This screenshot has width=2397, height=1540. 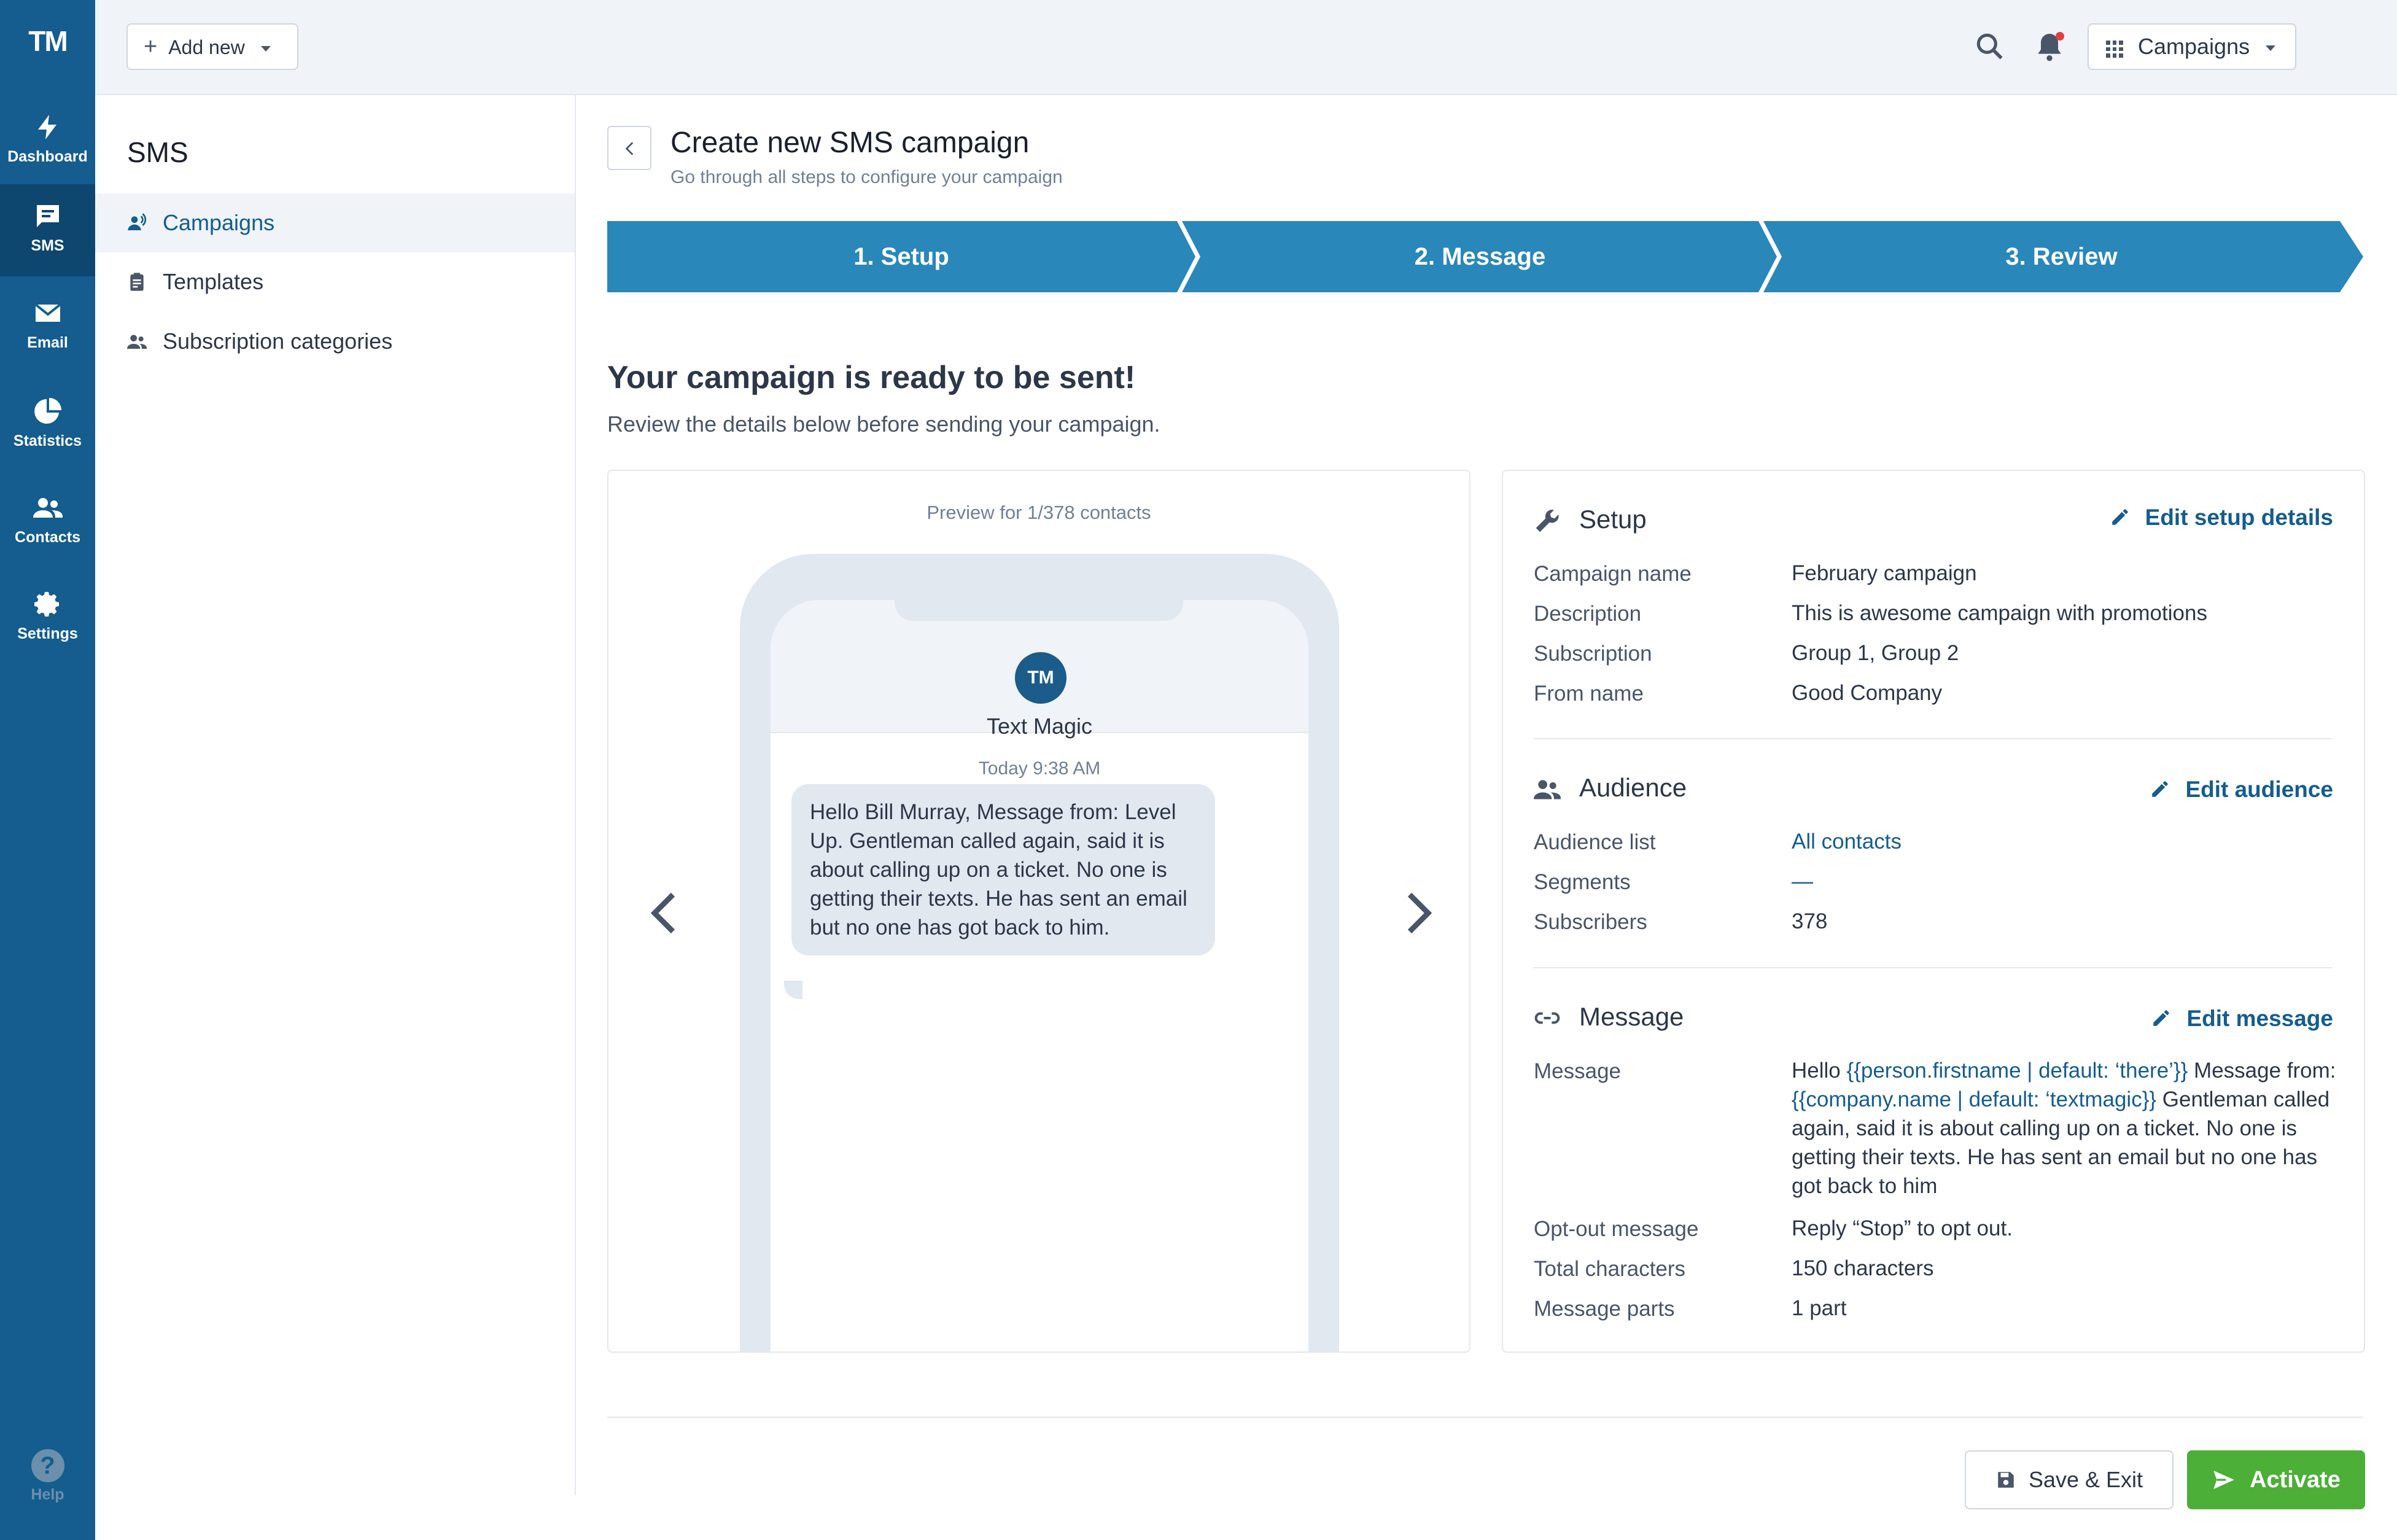 What do you see at coordinates (1039, 726) in the screenshot?
I see `sender-name: Text Magic` at bounding box center [1039, 726].